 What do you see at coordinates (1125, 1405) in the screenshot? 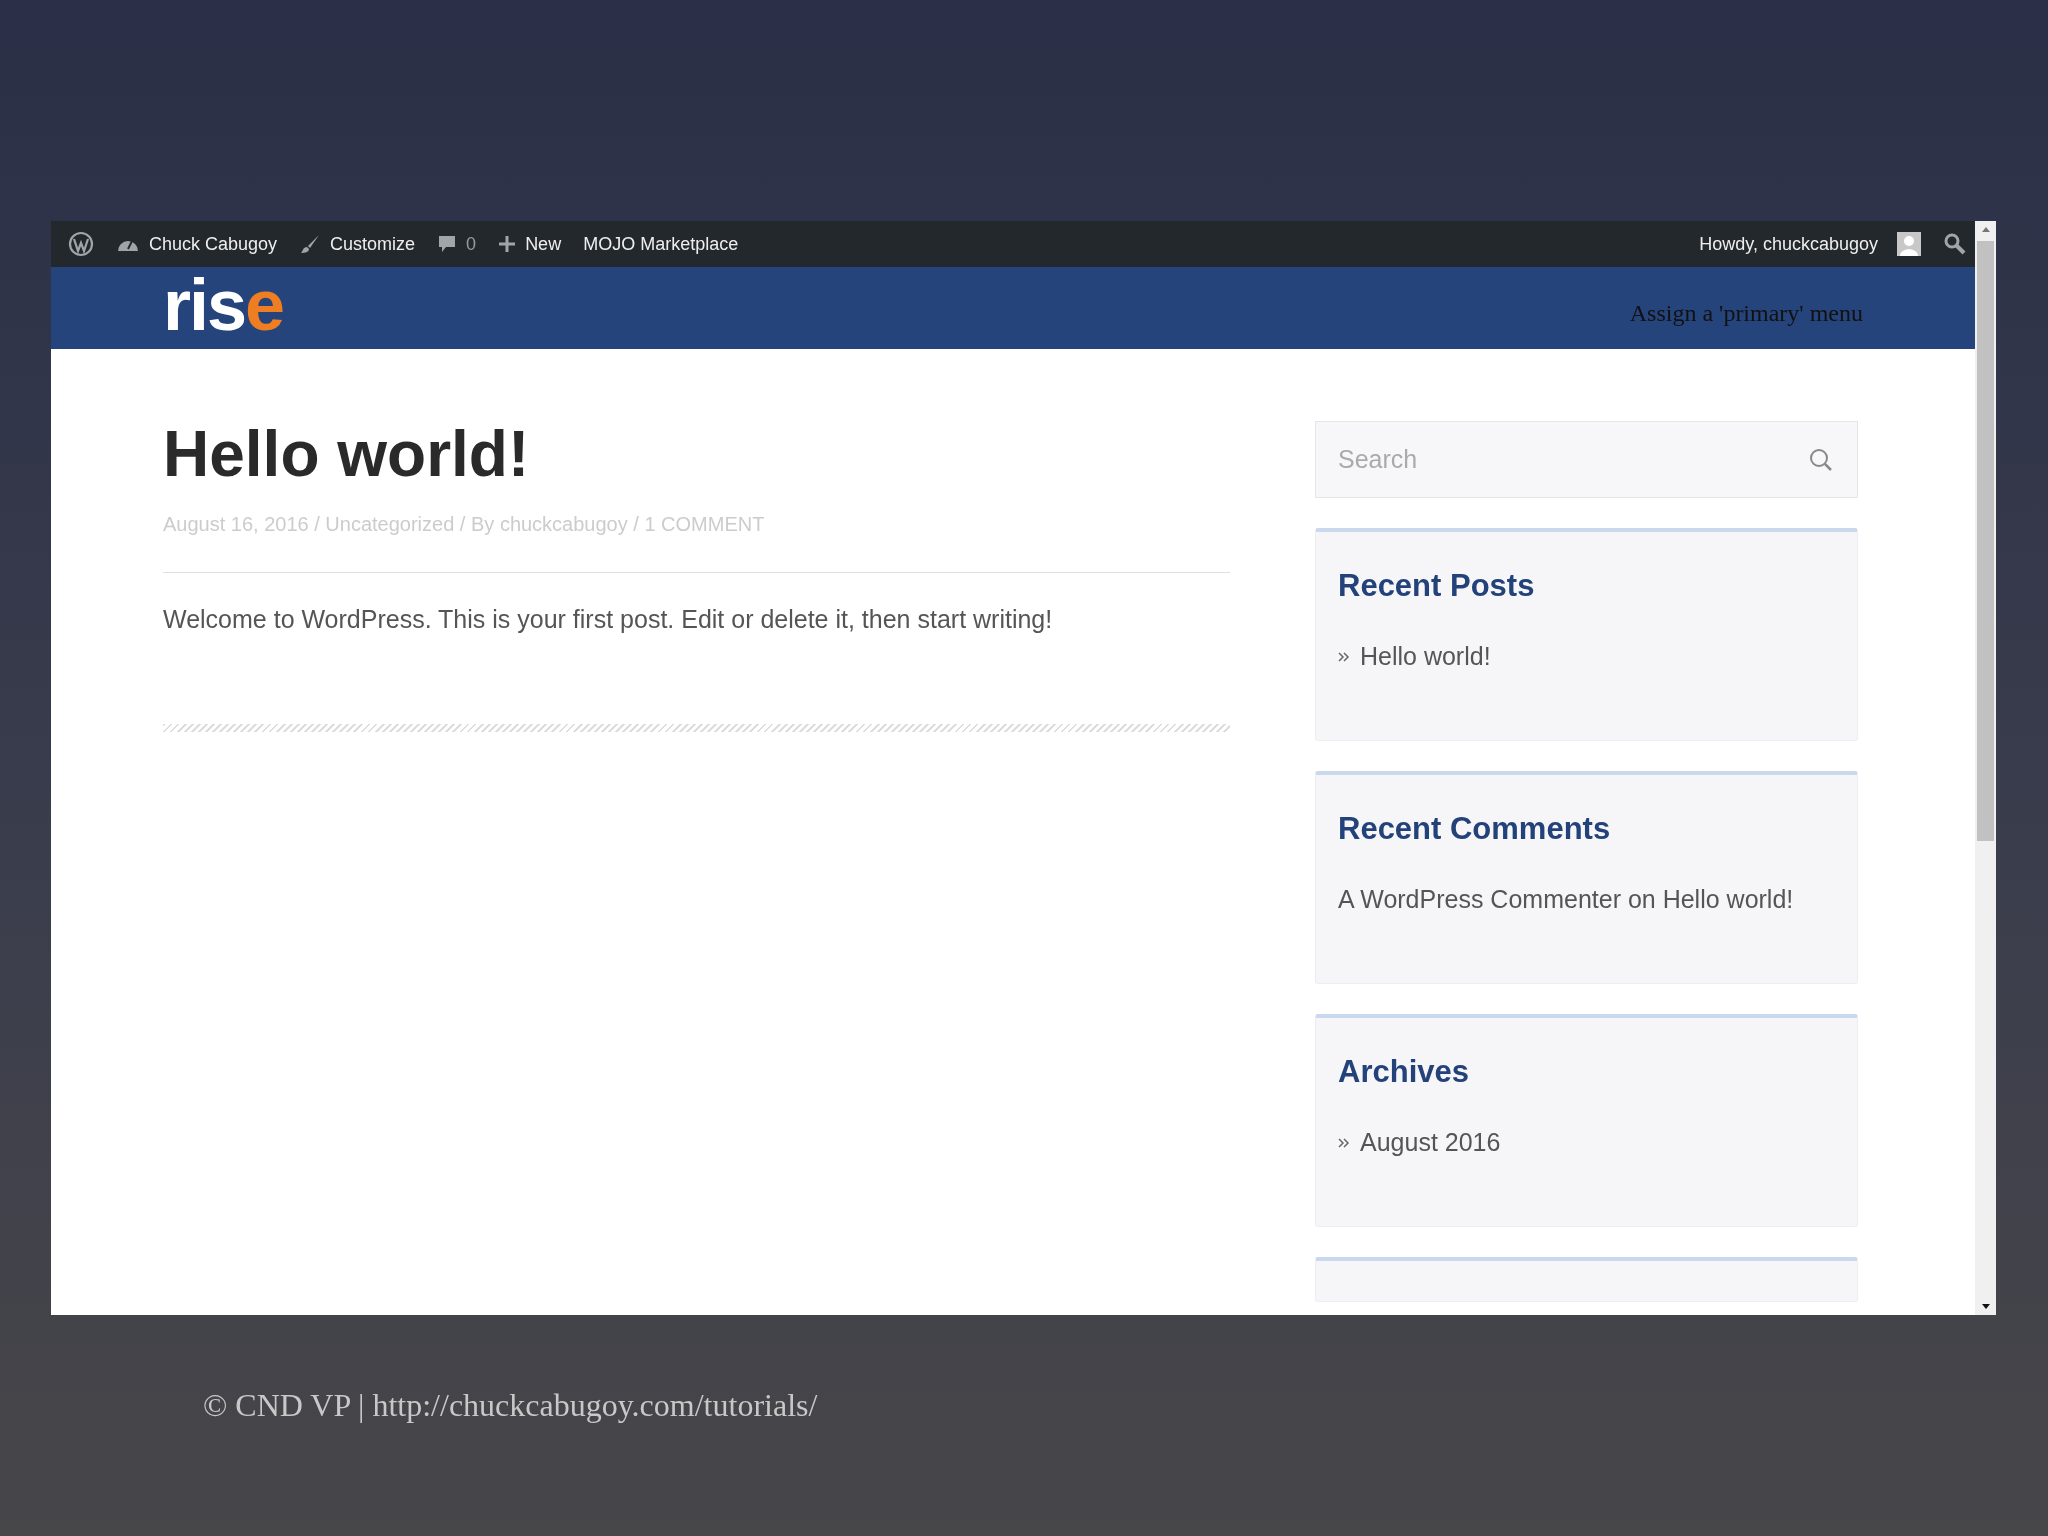
I see `slide-footer: © CND VP | http://chuckcabugoy.com/tutorials/` at bounding box center [1125, 1405].